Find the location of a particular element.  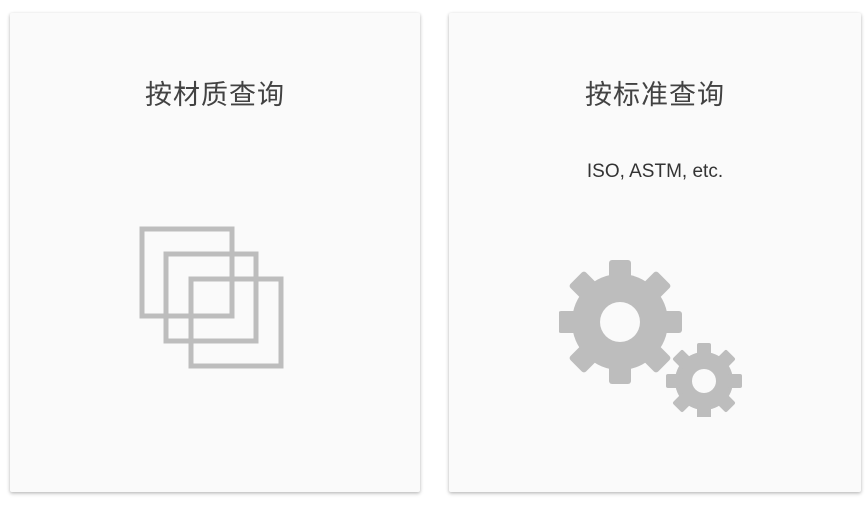

card-title: 按材质查询 is located at coordinates (215, 95).